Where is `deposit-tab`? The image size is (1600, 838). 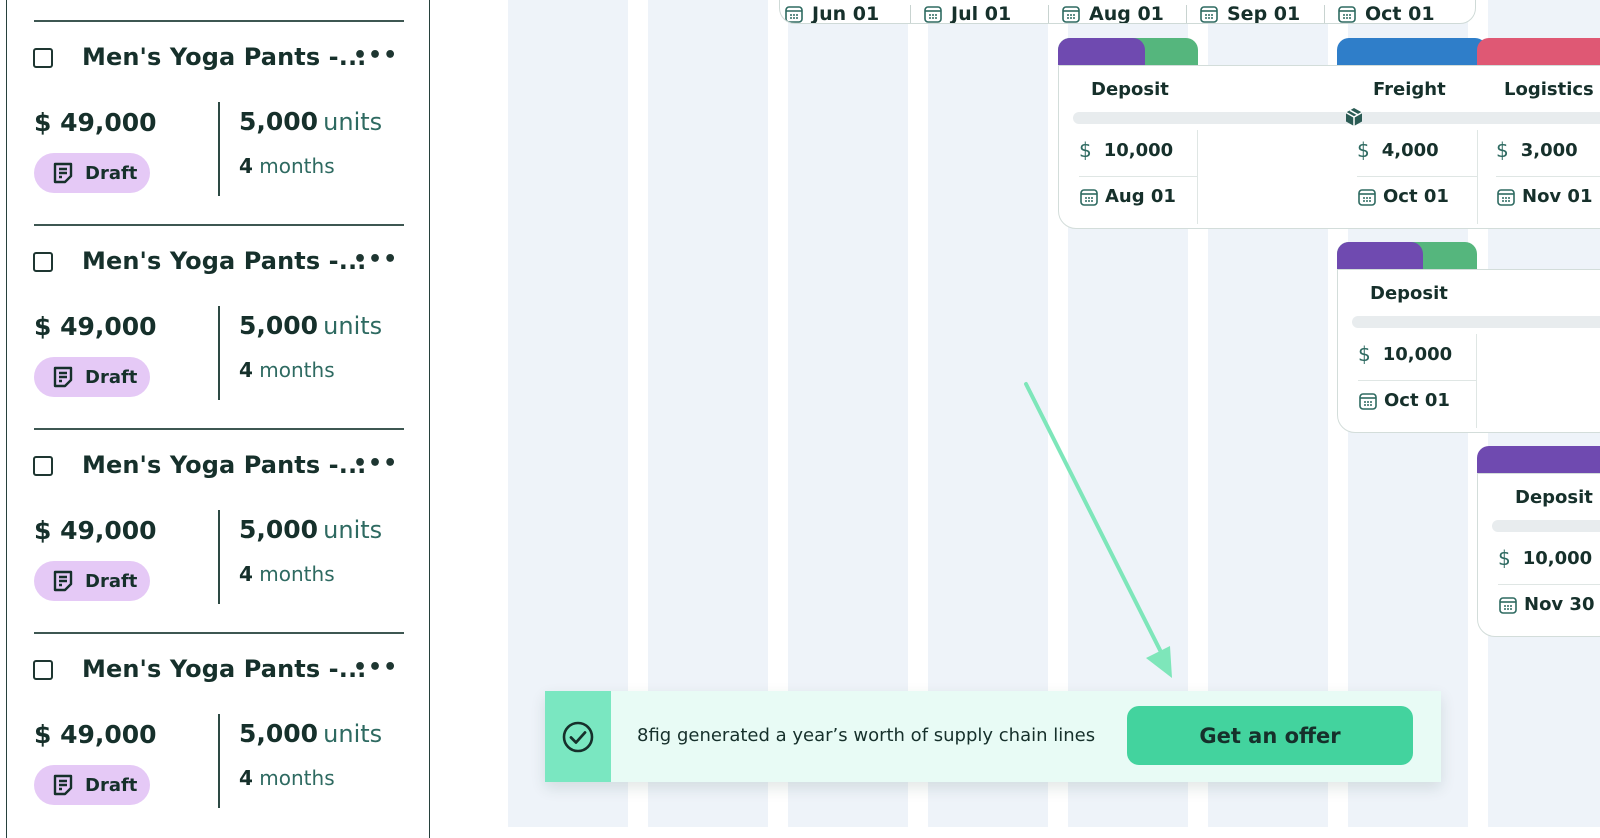 deposit-tab is located at coordinates (1380, 256).